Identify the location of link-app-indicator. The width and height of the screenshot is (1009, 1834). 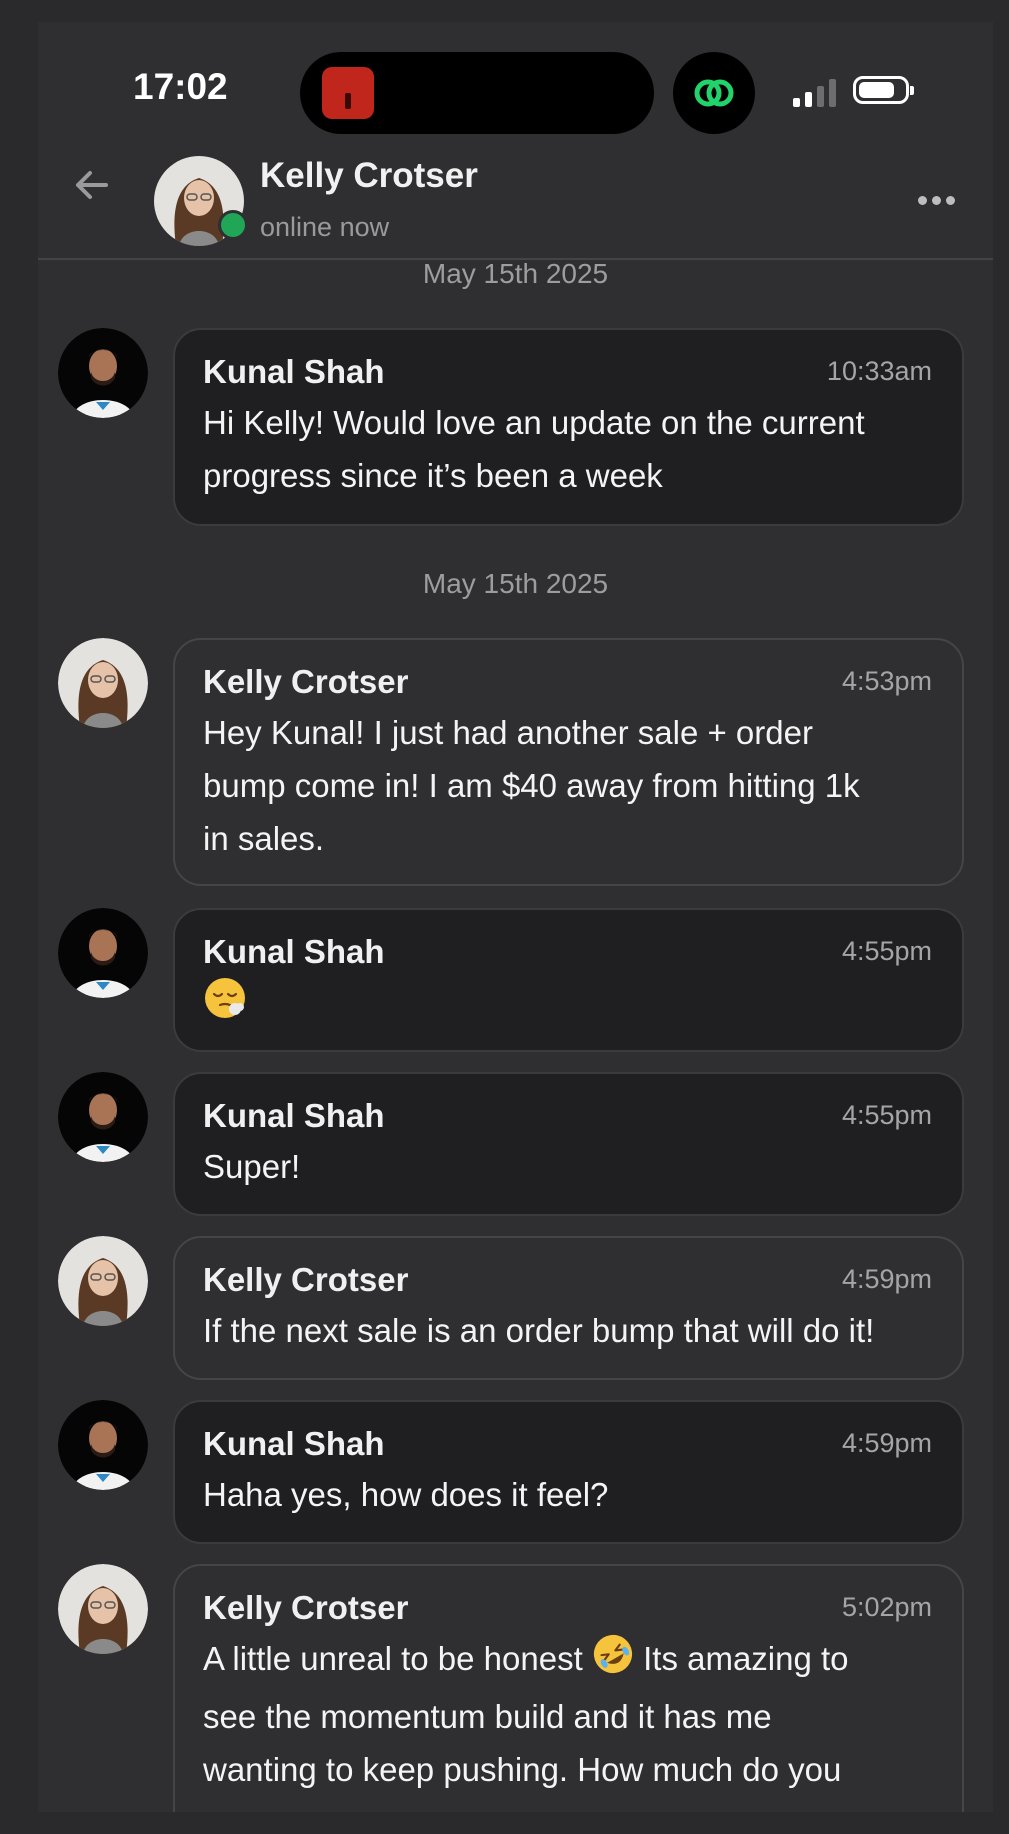
(714, 93).